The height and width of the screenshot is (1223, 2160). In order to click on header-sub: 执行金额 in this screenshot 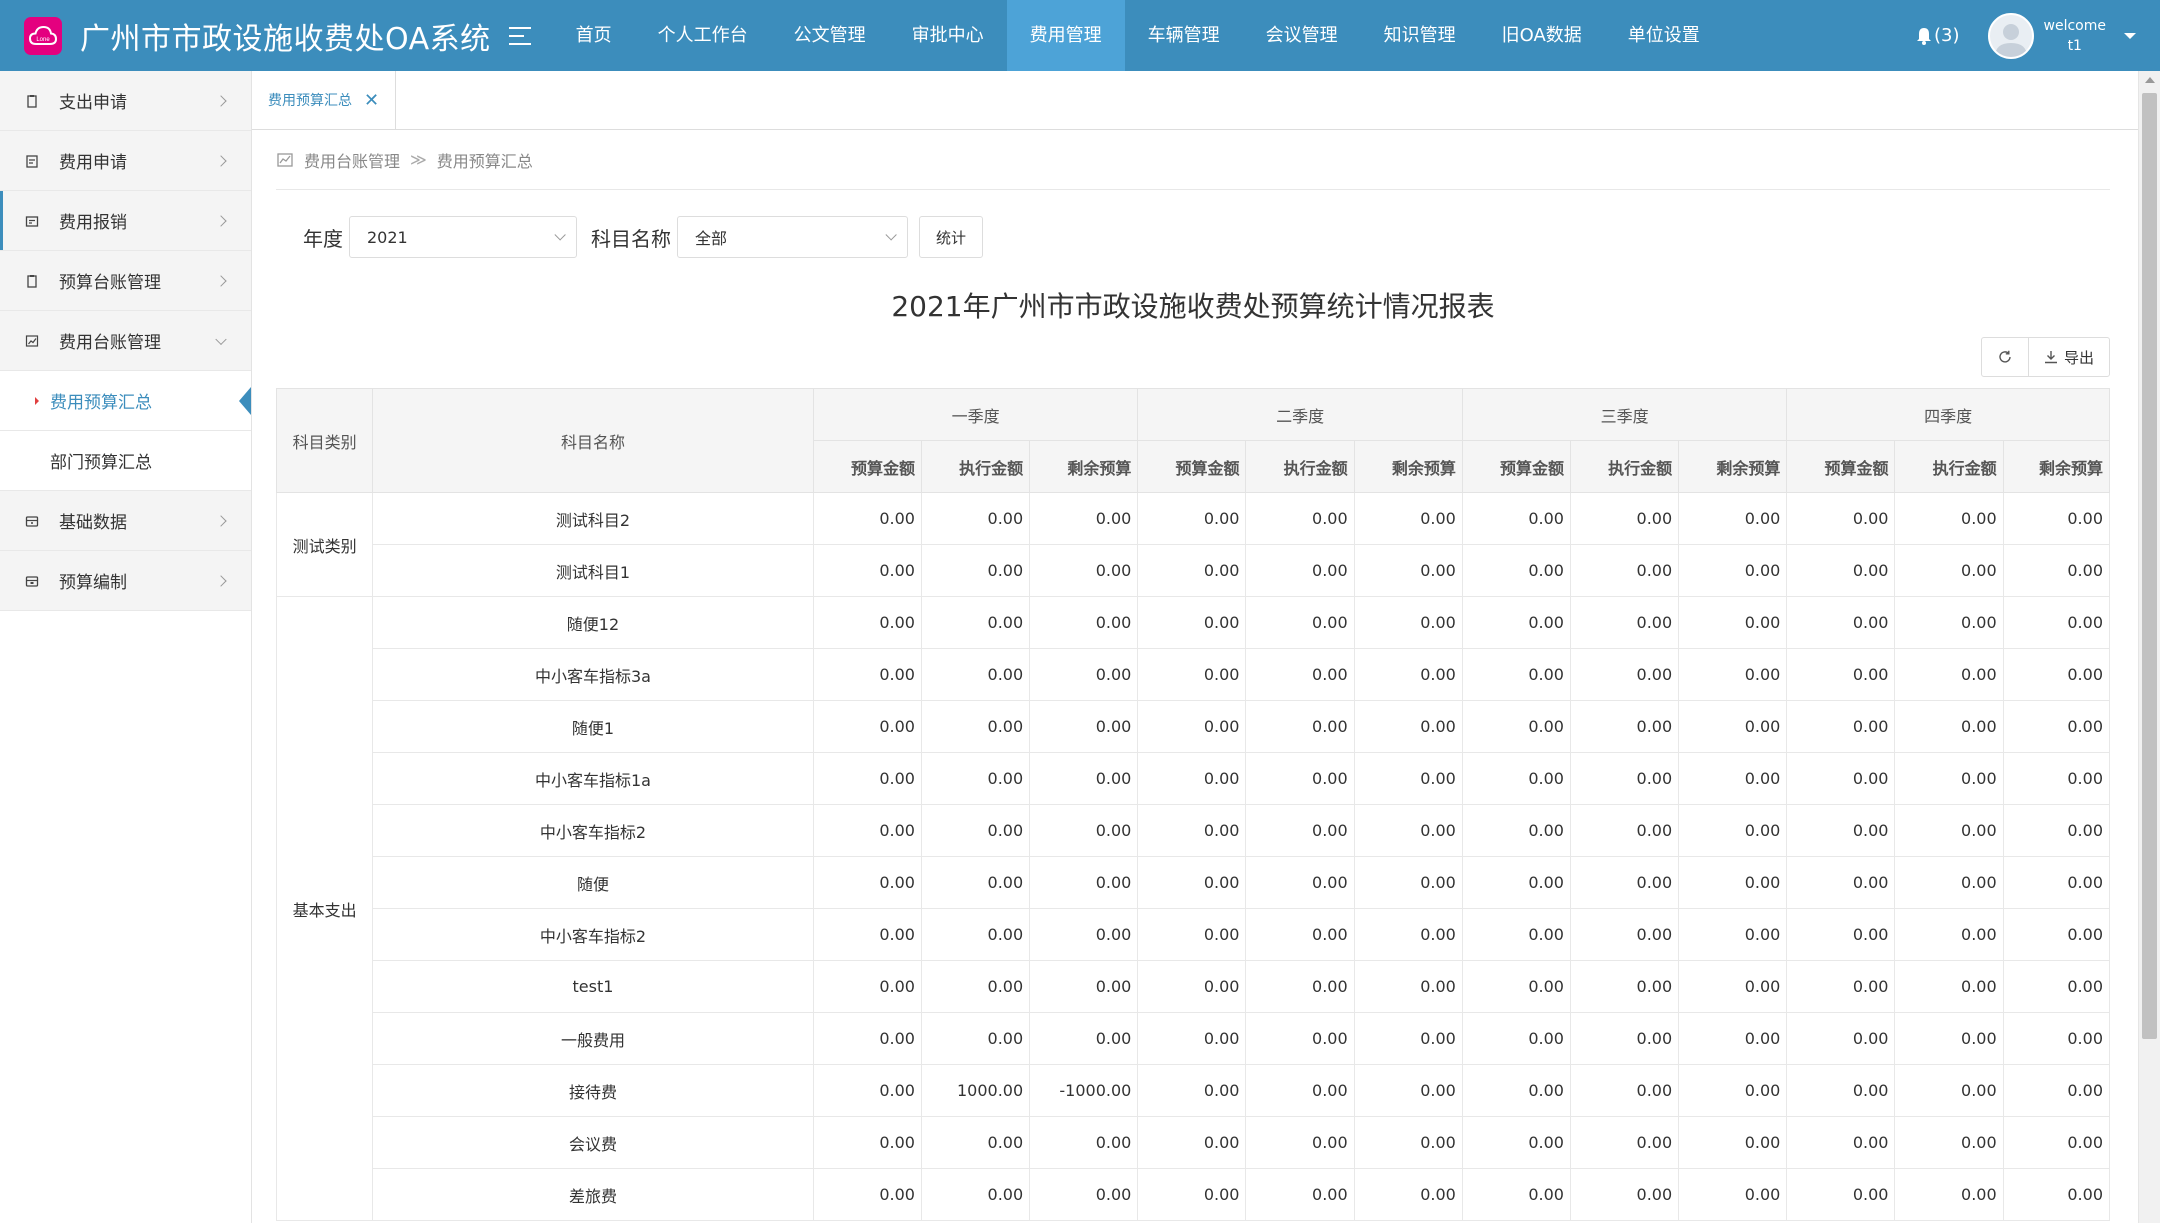, I will do `click(1949, 466)`.